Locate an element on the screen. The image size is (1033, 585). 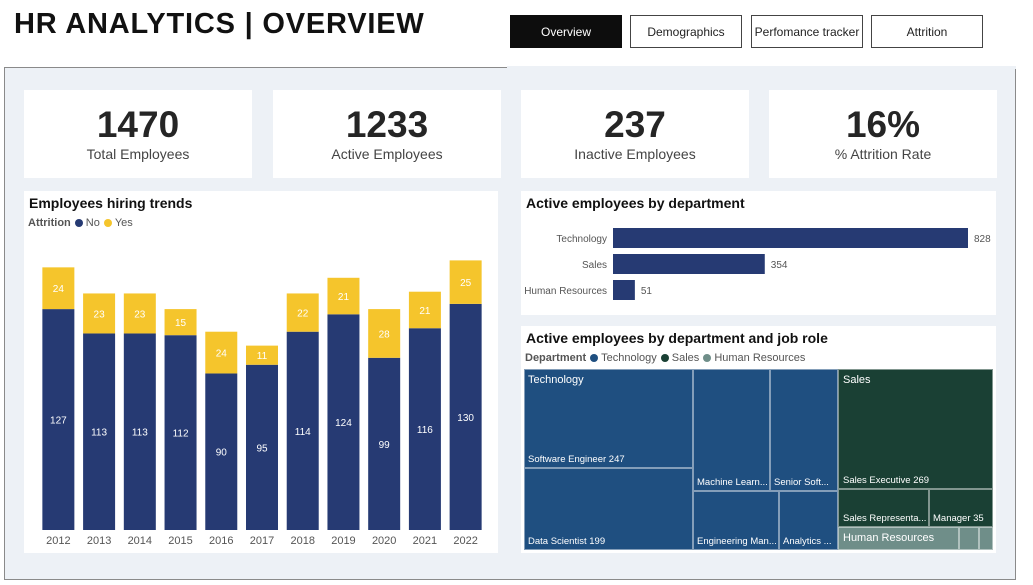
page-title: HR ANALYTICS | OVERVIEW is located at coordinates (219, 24).